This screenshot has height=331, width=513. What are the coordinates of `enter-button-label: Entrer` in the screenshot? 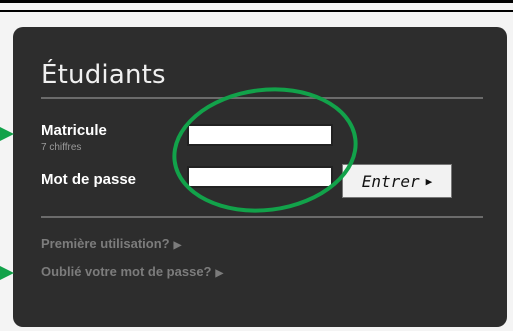 It's located at (390, 181).